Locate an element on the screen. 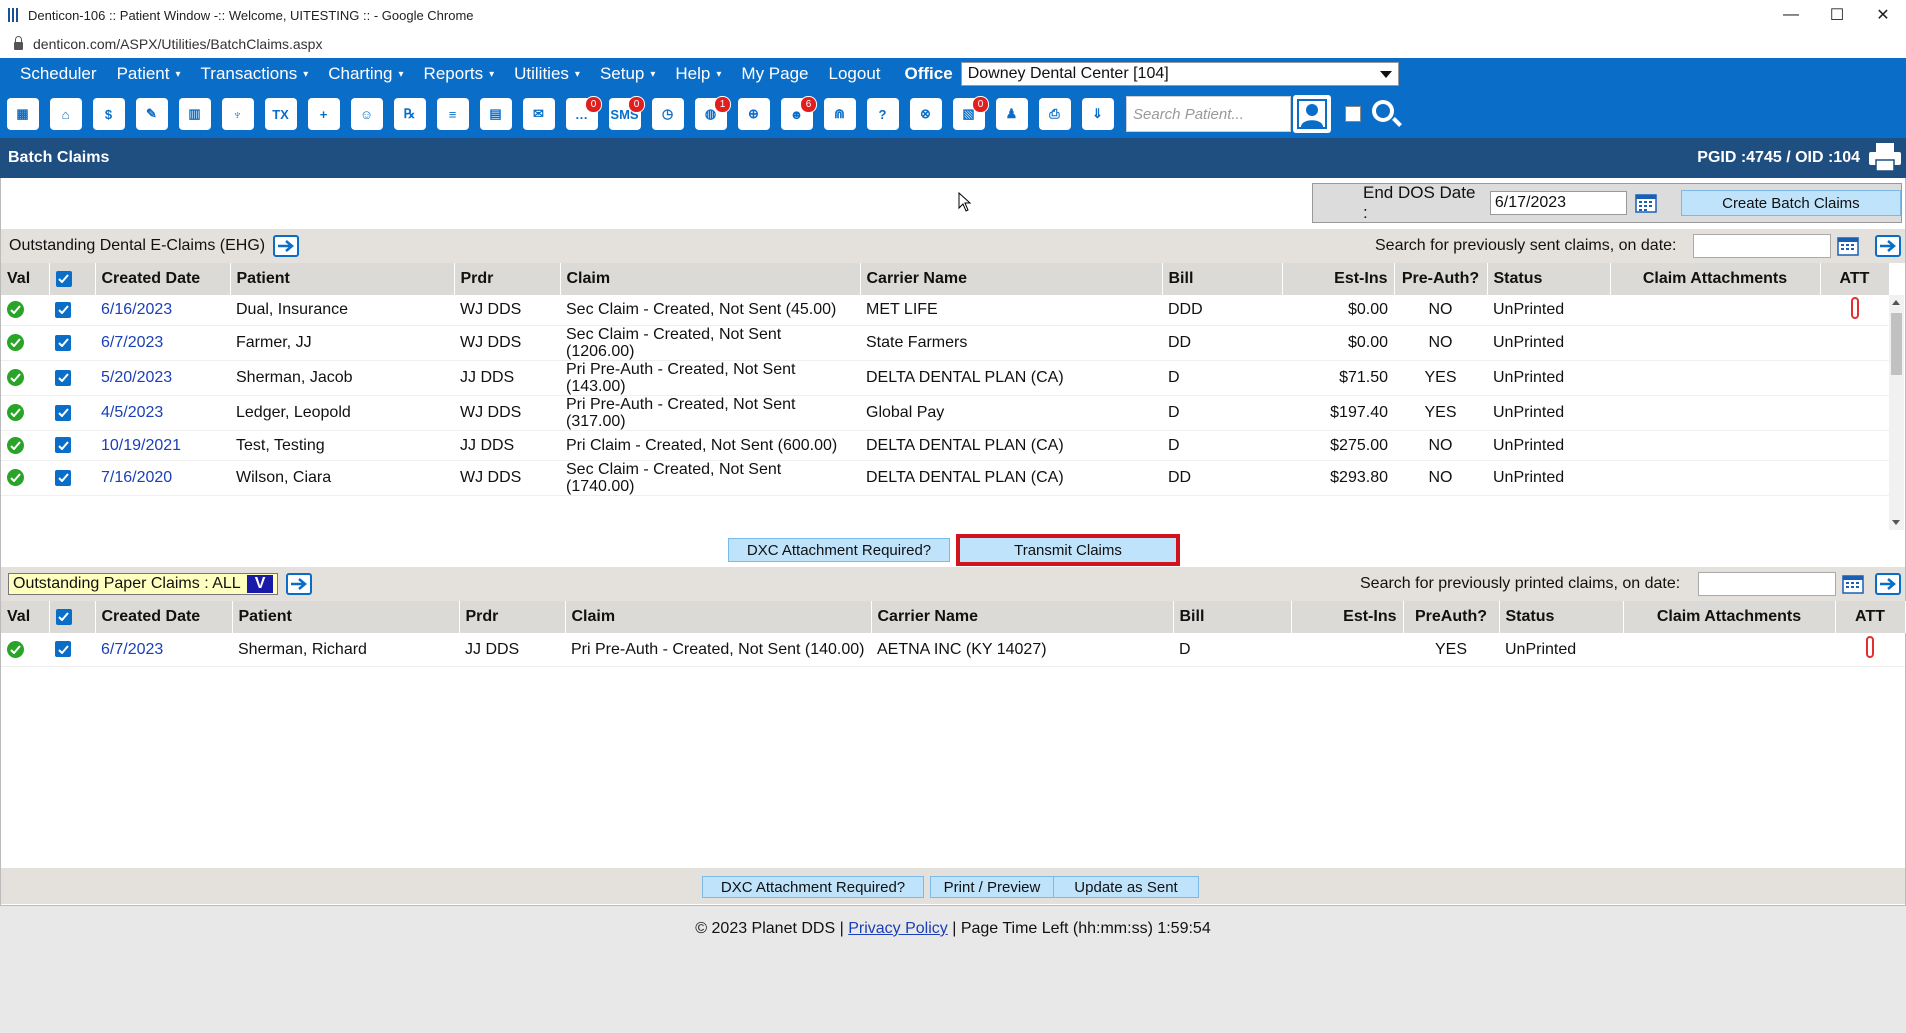  rx-icon: ℞ is located at coordinates (409, 114).